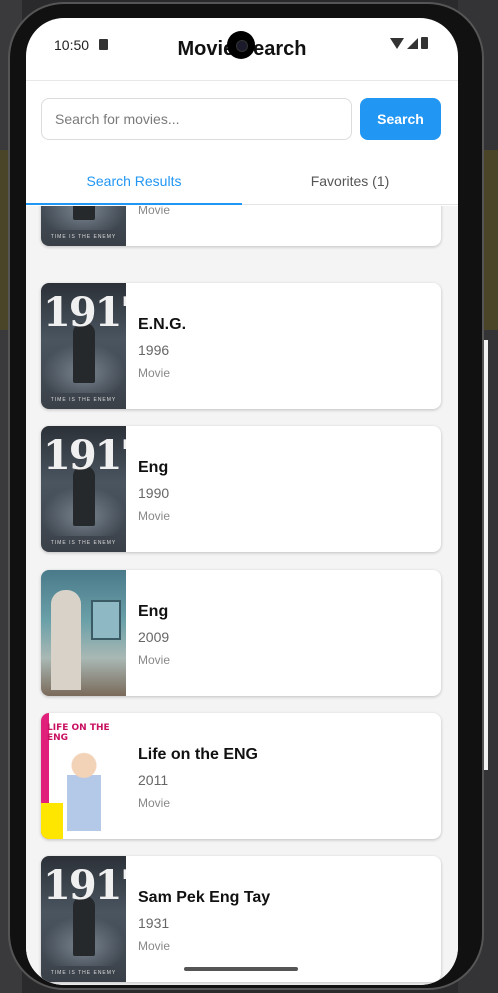 The width and height of the screenshot is (498, 993). What do you see at coordinates (242, 80) in the screenshot?
I see `header-divider` at bounding box center [242, 80].